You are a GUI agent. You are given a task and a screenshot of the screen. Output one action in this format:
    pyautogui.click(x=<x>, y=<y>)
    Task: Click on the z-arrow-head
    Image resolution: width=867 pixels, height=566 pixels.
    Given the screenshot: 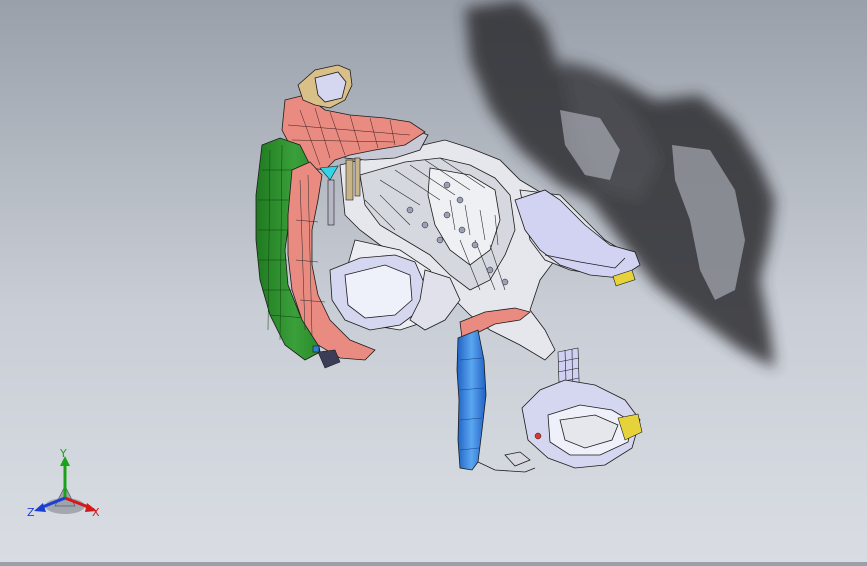 What is the action you would take?
    pyautogui.click(x=40, y=507)
    